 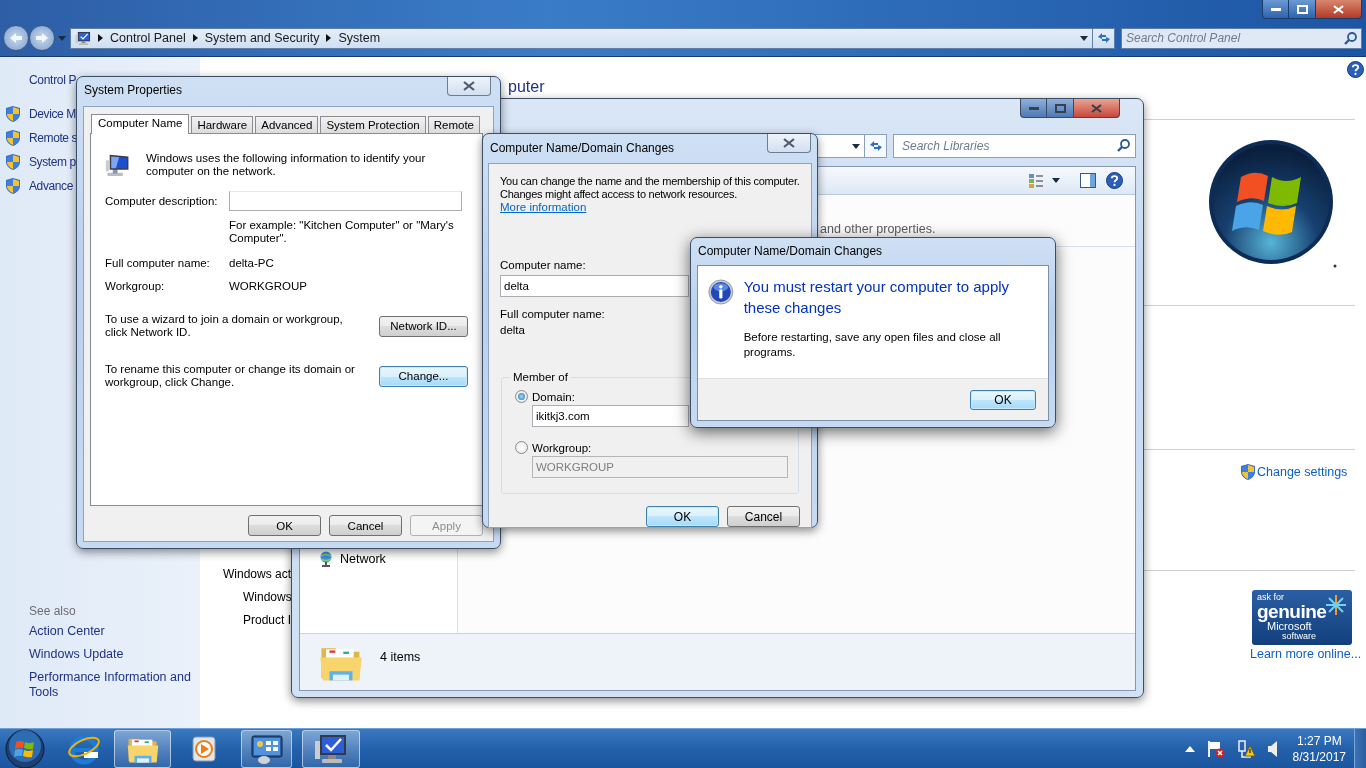 What do you see at coordinates (51, 186) in the screenshot?
I see `sidebar-link: Advance` at bounding box center [51, 186].